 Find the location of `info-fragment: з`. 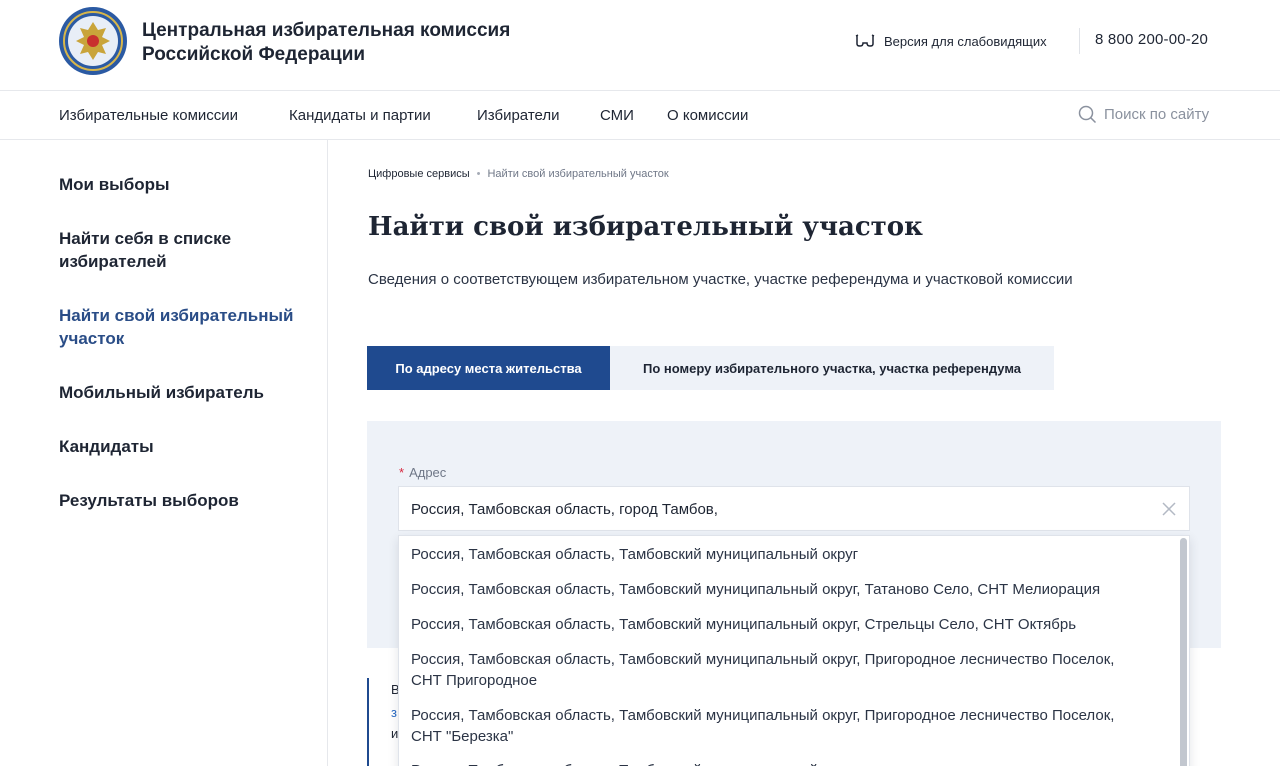

info-fragment: з is located at coordinates (394, 712).